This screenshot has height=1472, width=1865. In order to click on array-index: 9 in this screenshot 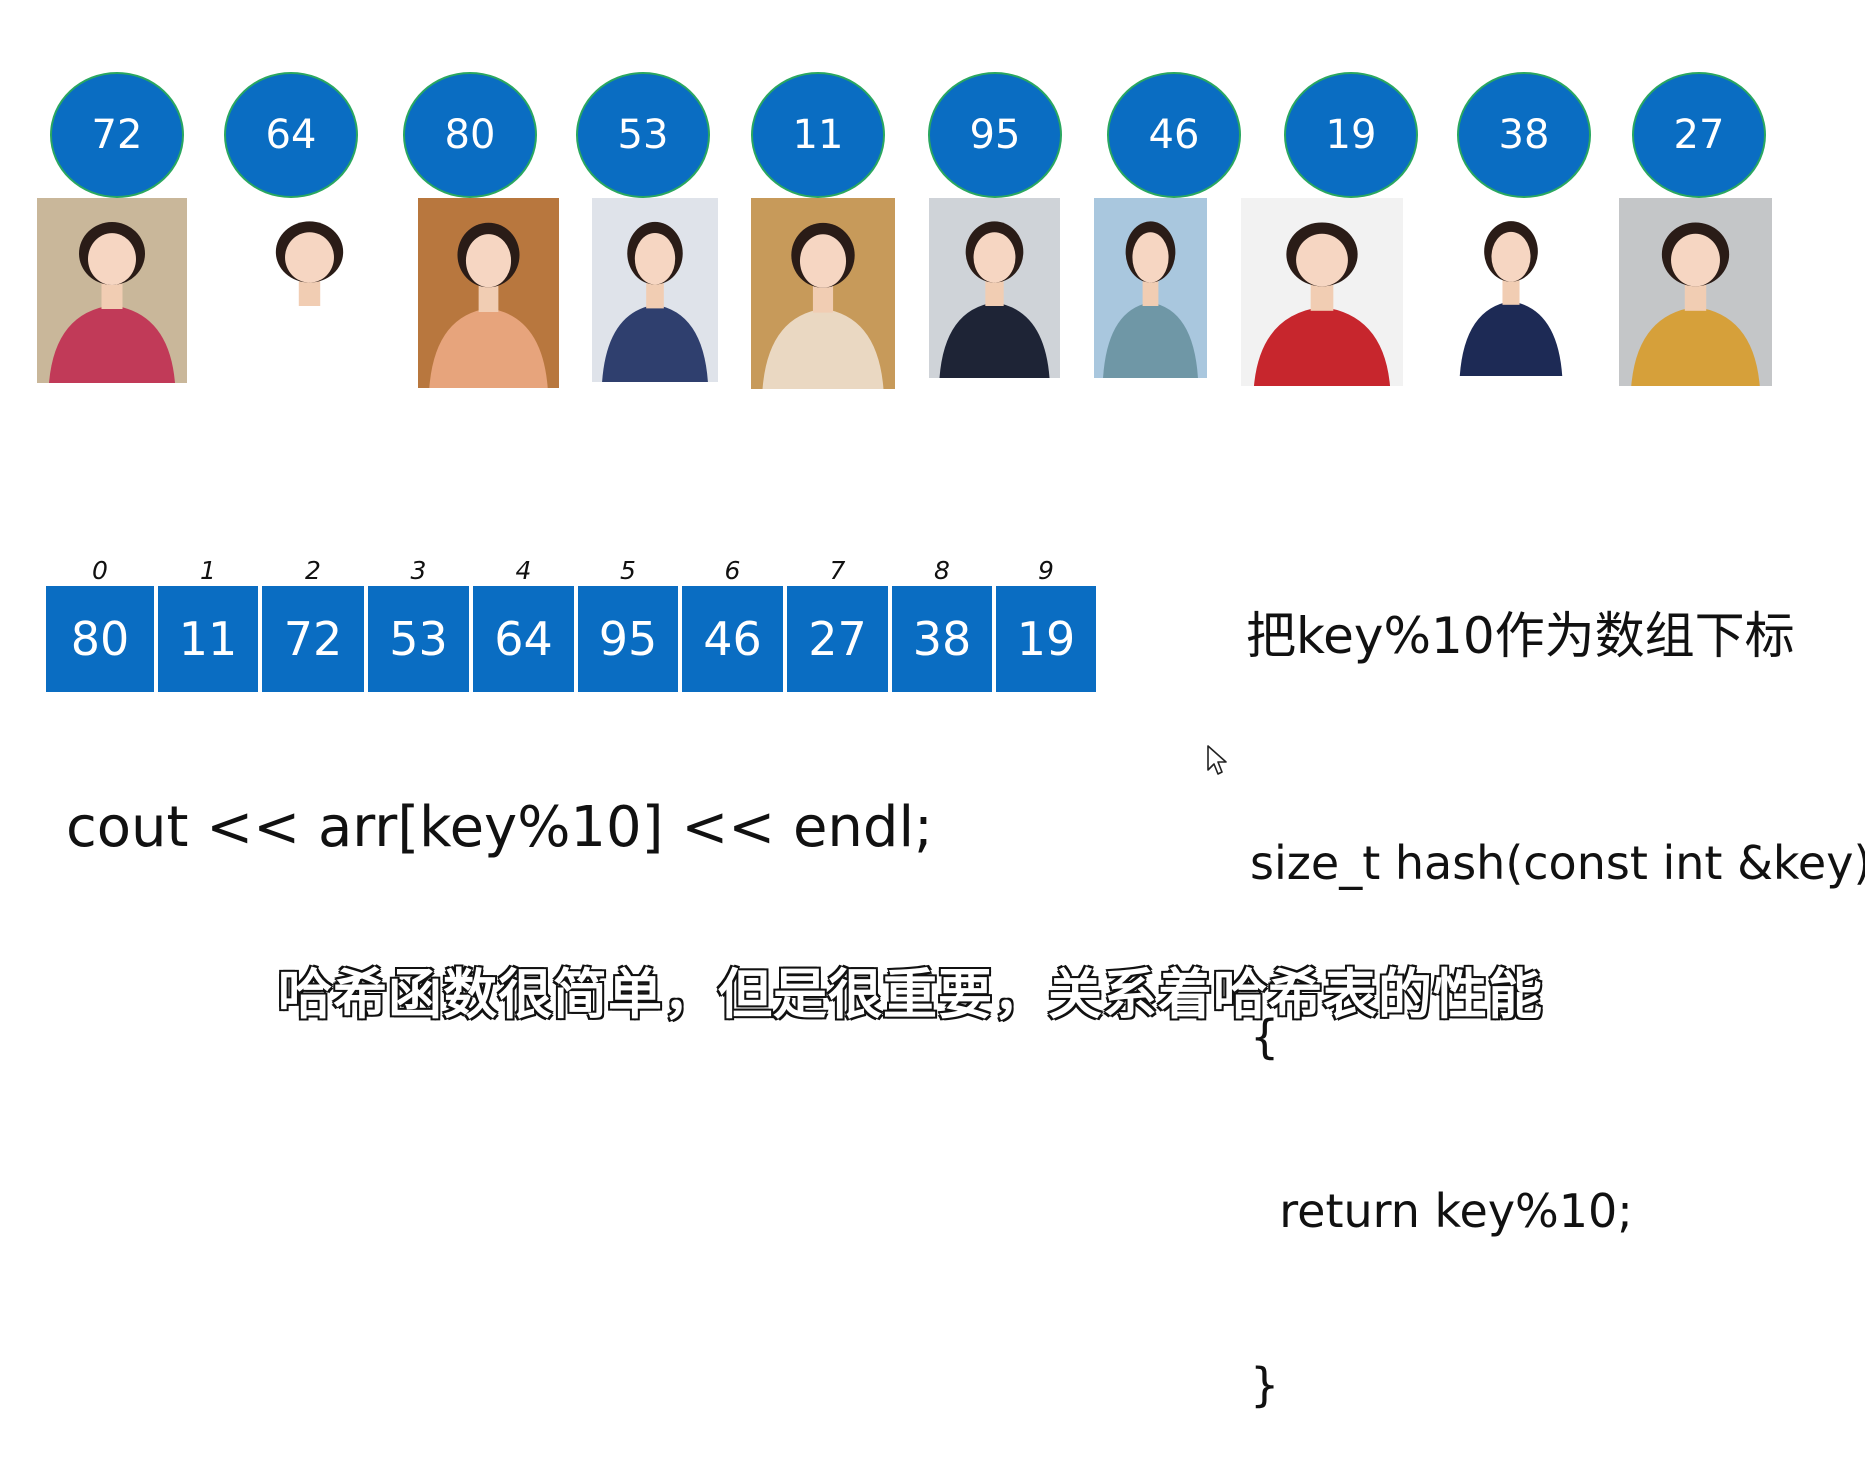, I will do `click(1046, 570)`.